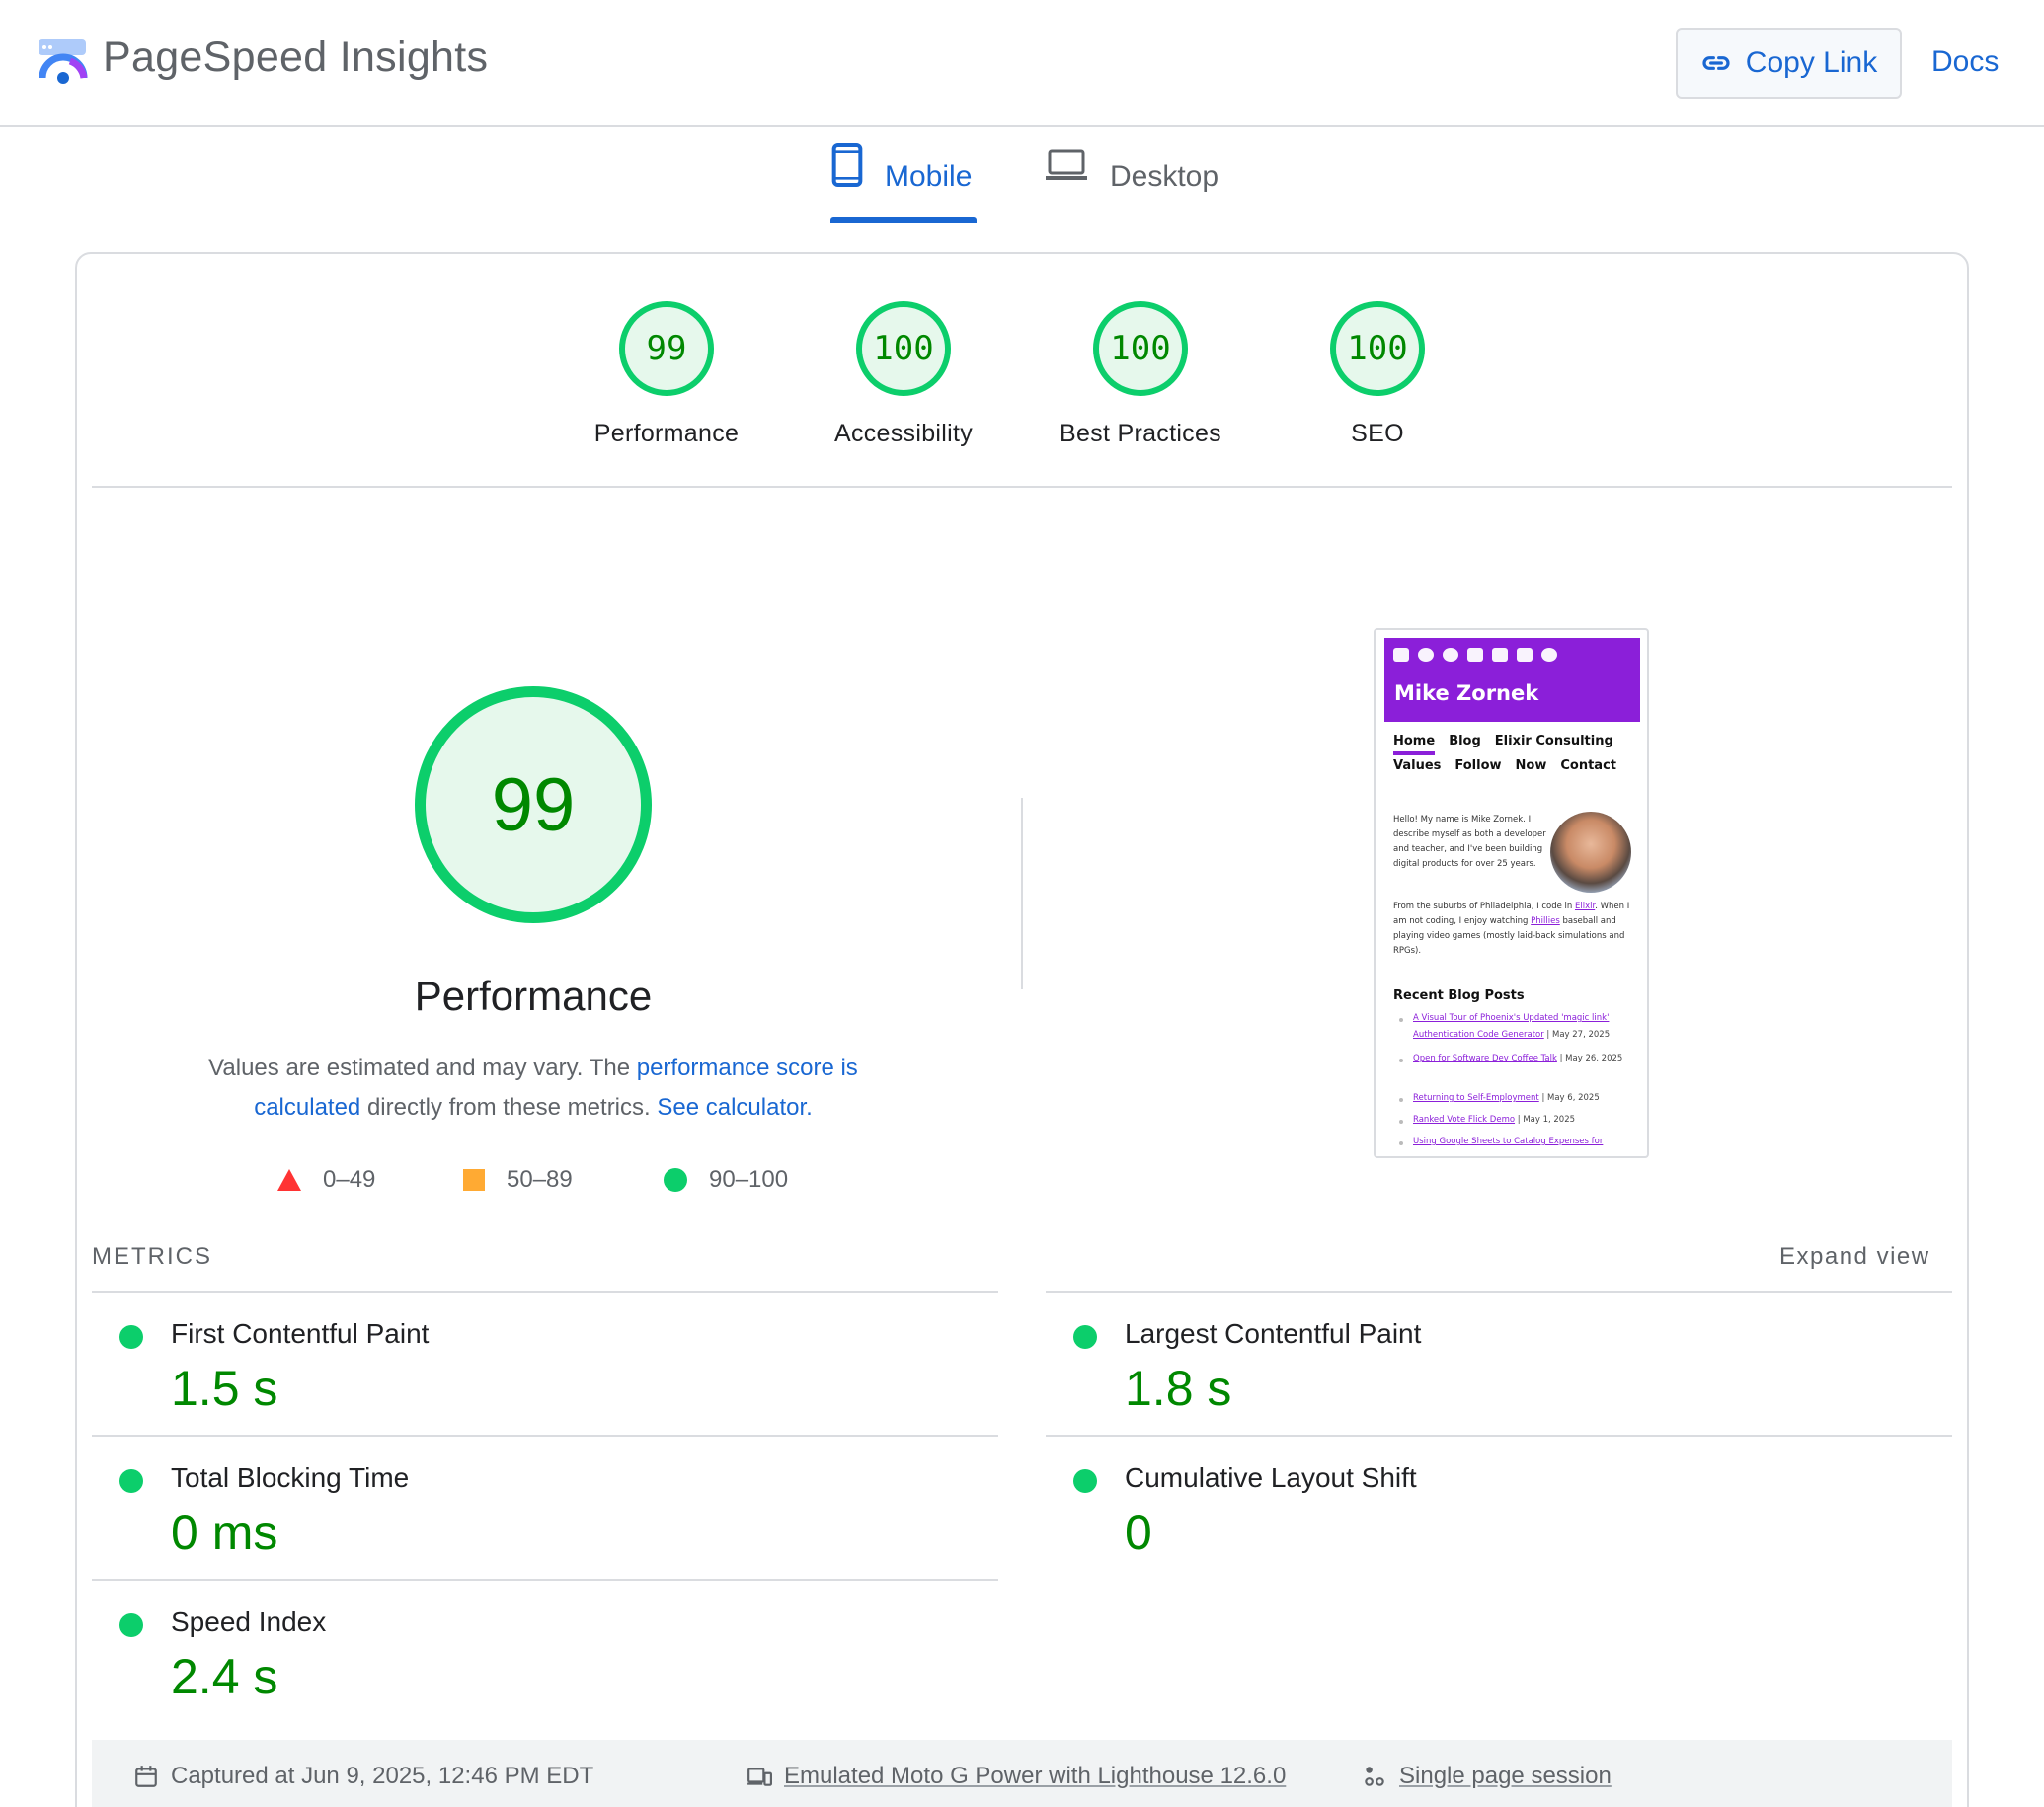 Image resolution: width=2044 pixels, height=1807 pixels. I want to click on post-date: | May 1, 2025, so click(1546, 1120).